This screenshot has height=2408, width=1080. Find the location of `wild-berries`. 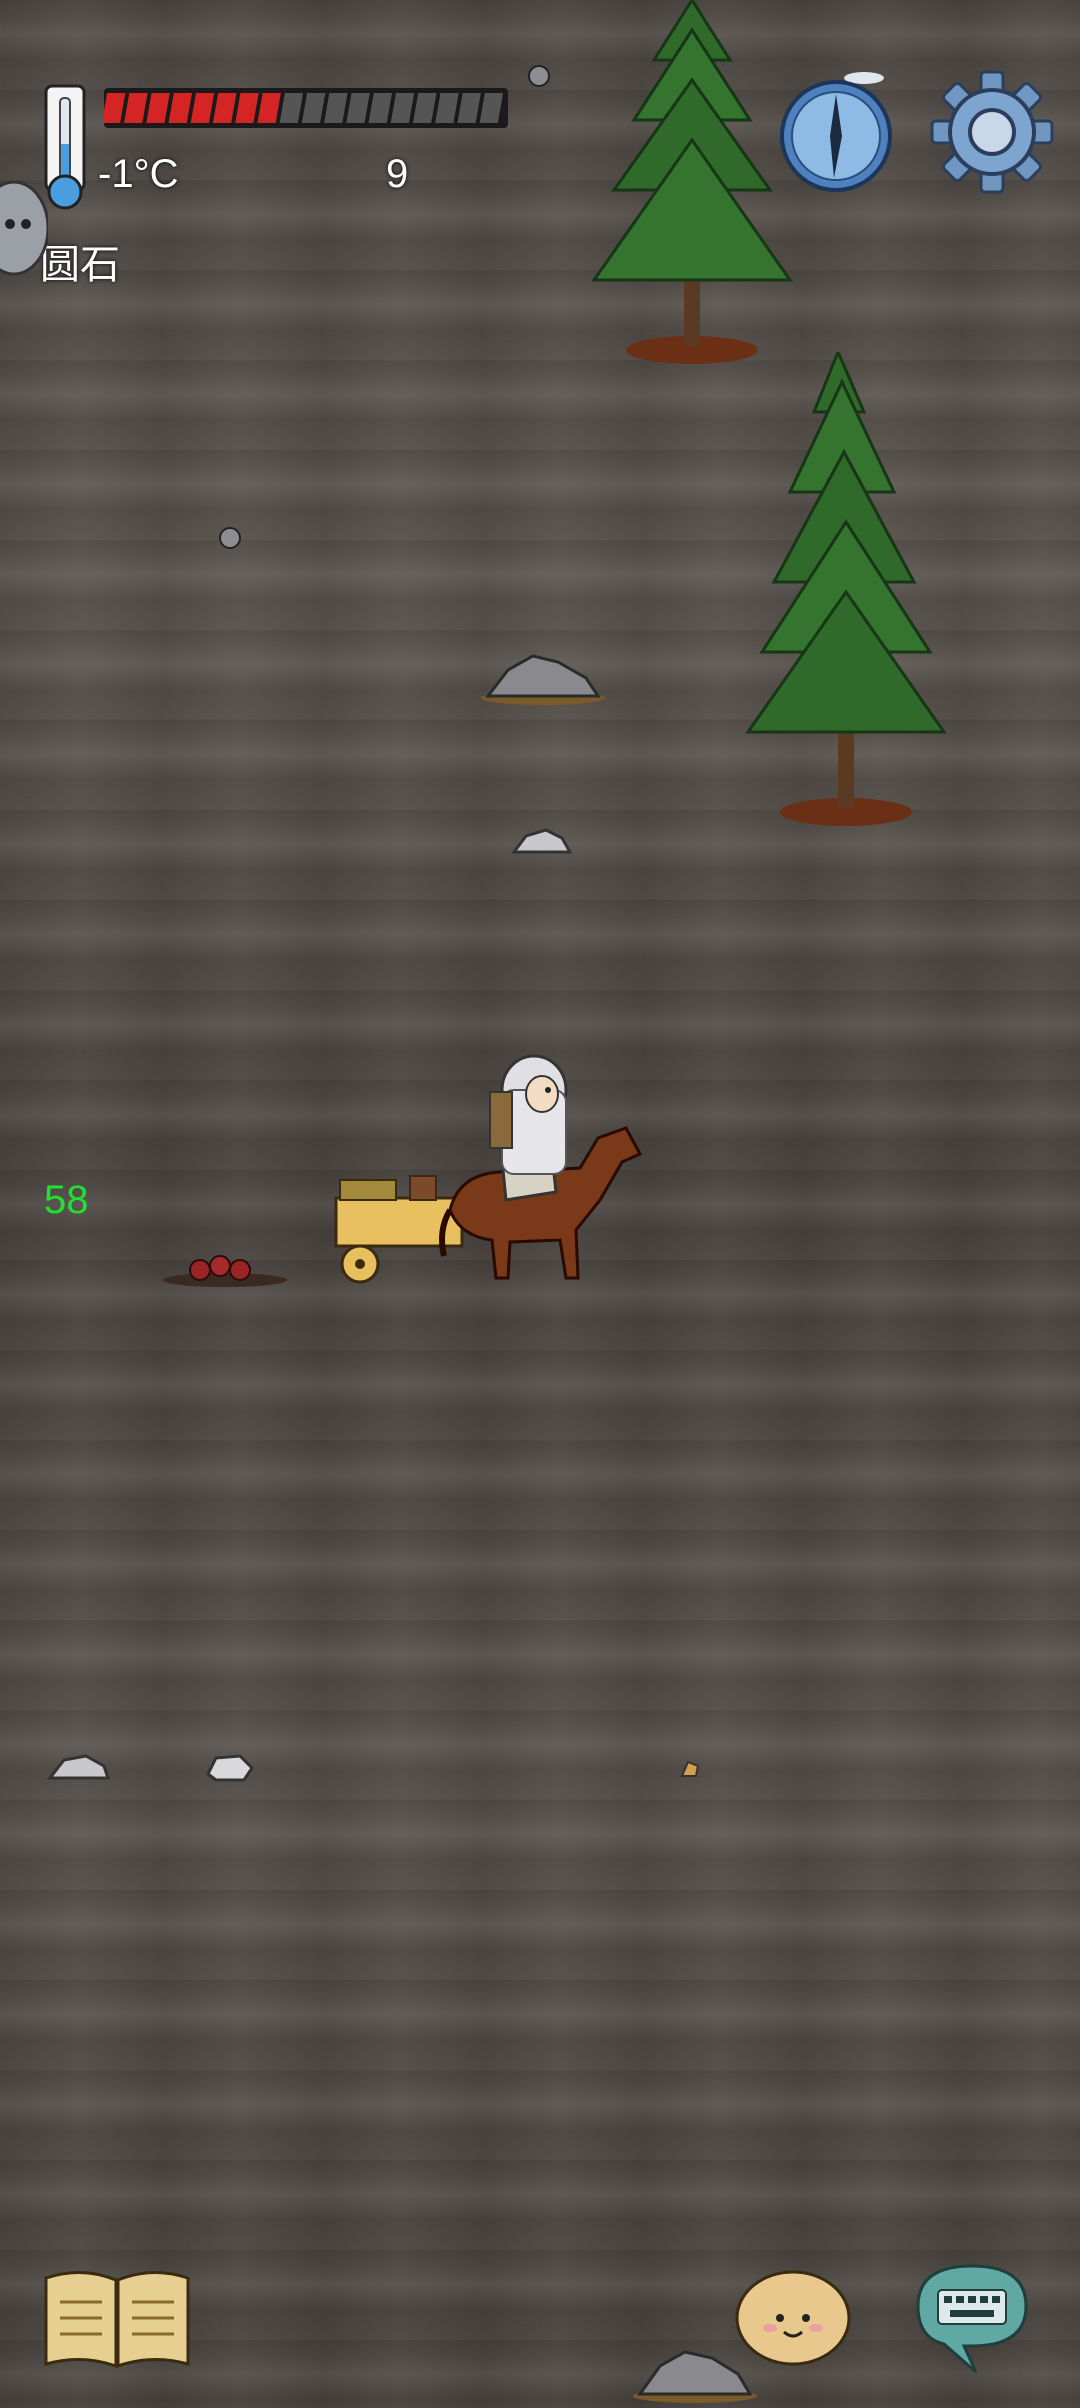

wild-berries is located at coordinates (225, 1269).